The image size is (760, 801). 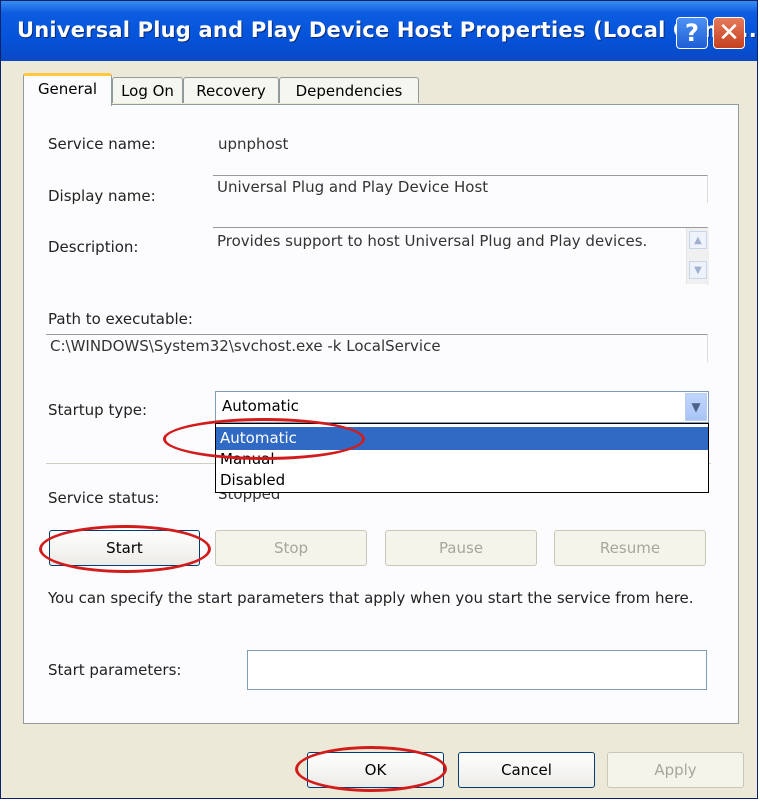 What do you see at coordinates (477, 670) in the screenshot?
I see `start-parameters-input` at bounding box center [477, 670].